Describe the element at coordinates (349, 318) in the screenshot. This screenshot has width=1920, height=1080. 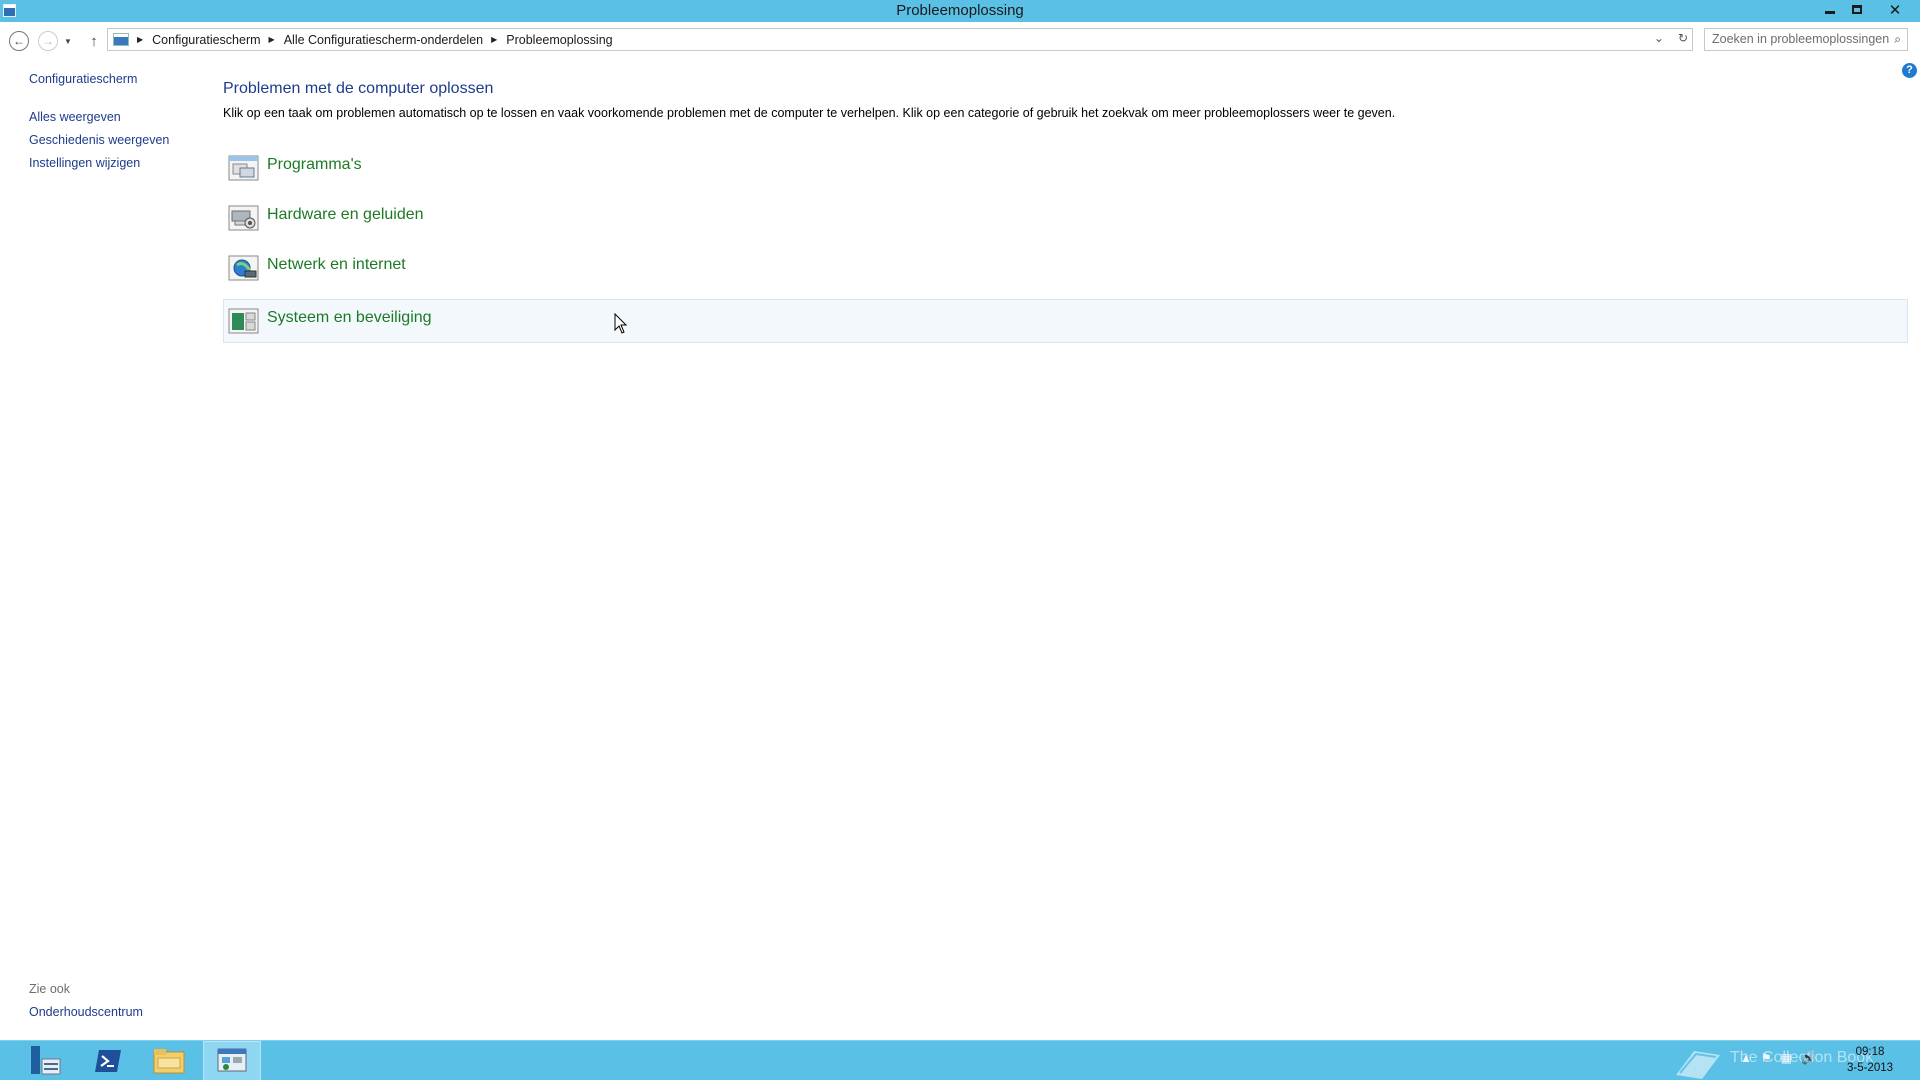
I see `category-label: Systeem en beveiliging` at that location.